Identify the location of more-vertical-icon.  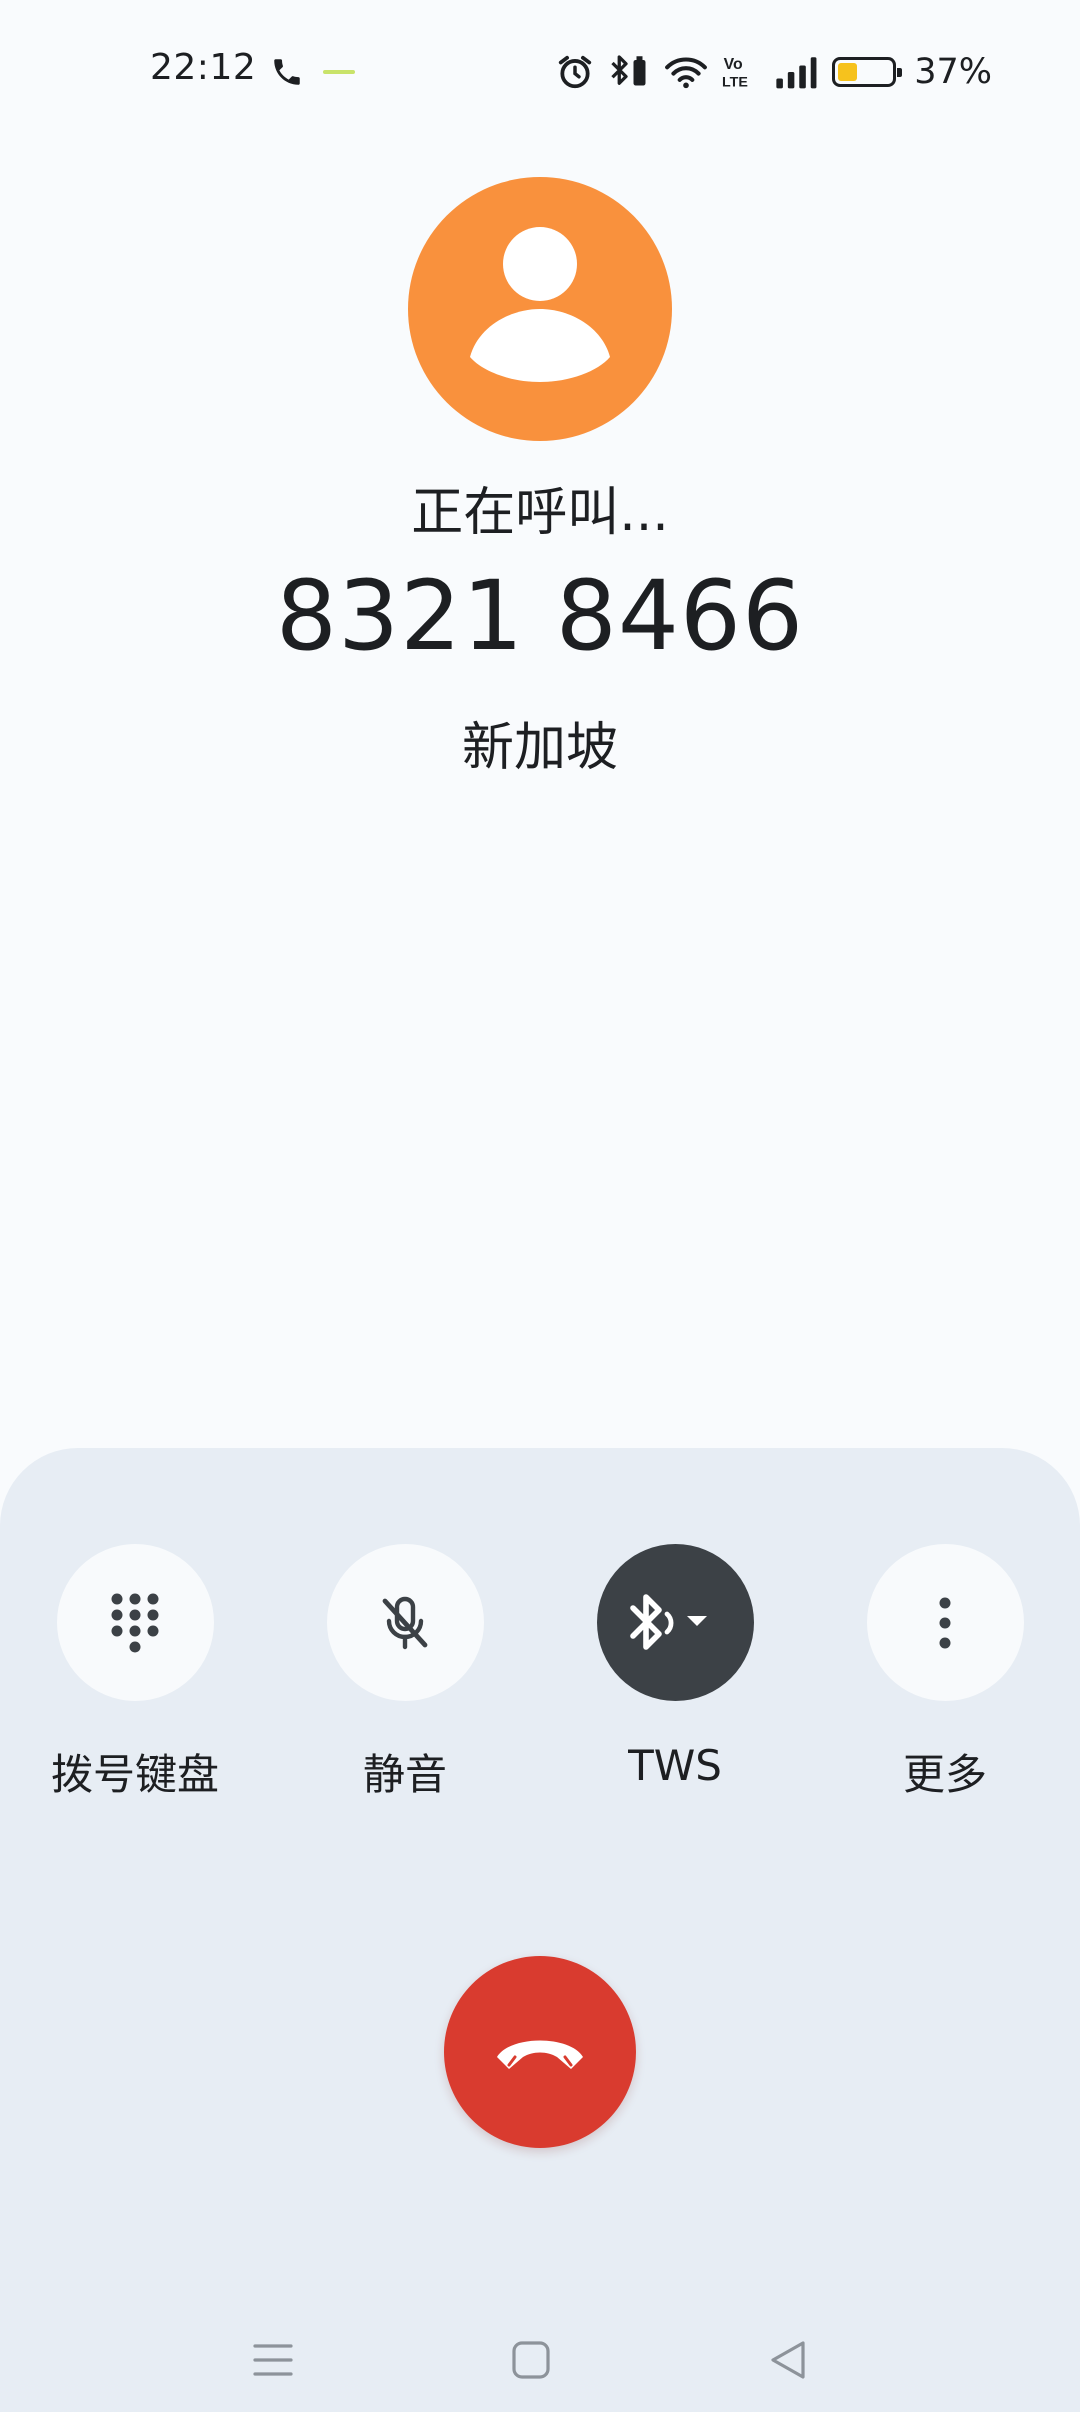
(945, 1622).